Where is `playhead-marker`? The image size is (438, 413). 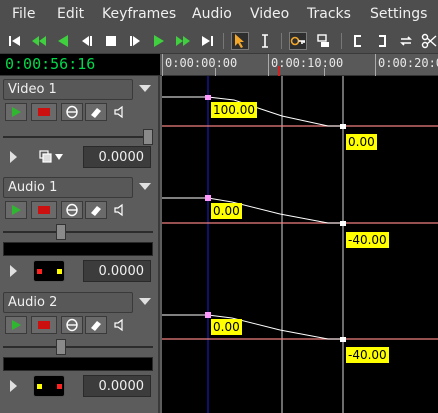
playhead-marker is located at coordinates (279, 71).